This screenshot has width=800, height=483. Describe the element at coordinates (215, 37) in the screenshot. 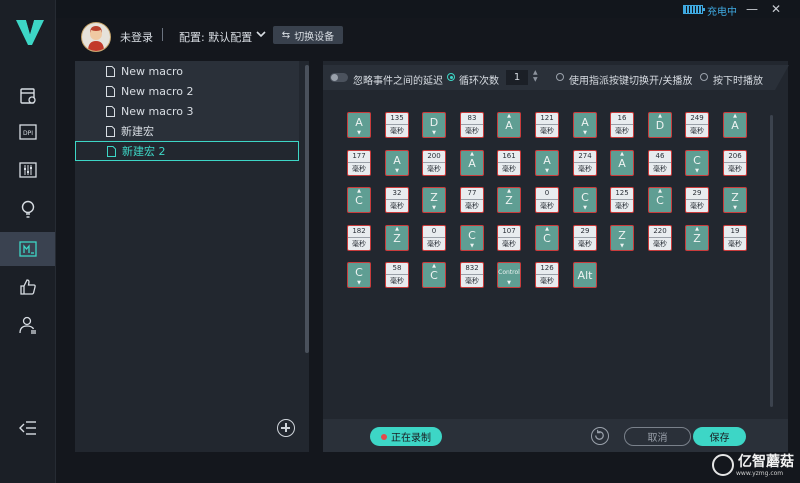

I see `config-select: 配置: 默认配置` at that location.